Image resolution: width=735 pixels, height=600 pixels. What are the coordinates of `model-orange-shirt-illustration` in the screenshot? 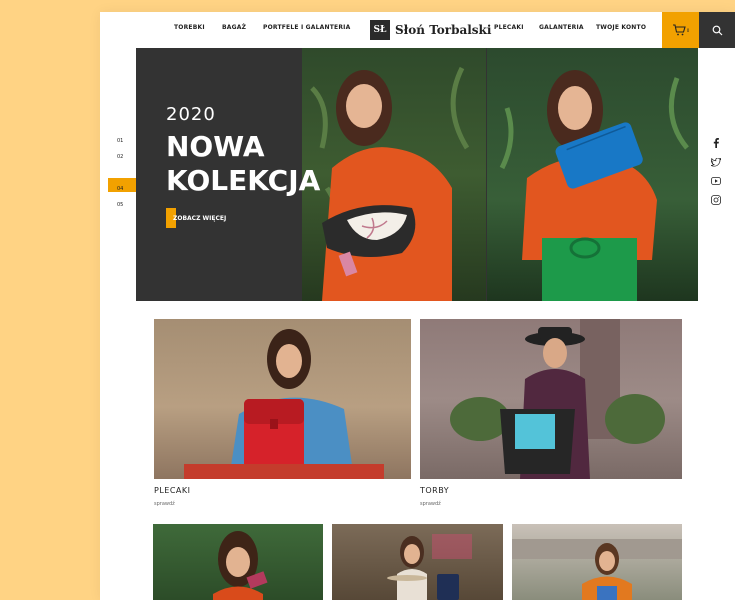 It's located at (390, 183).